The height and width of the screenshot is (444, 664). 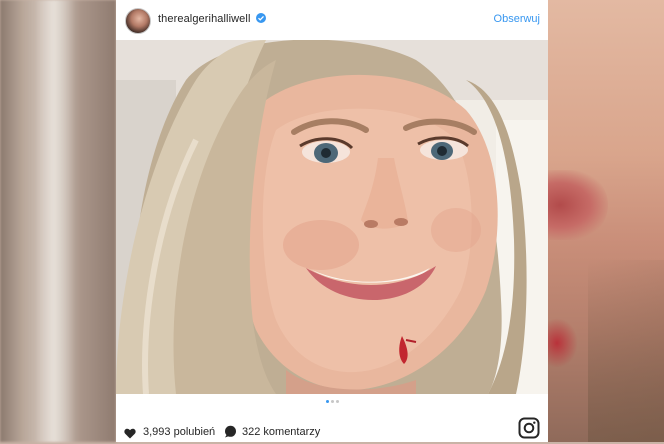 I want to click on verified-badge-icon, so click(x=261, y=18).